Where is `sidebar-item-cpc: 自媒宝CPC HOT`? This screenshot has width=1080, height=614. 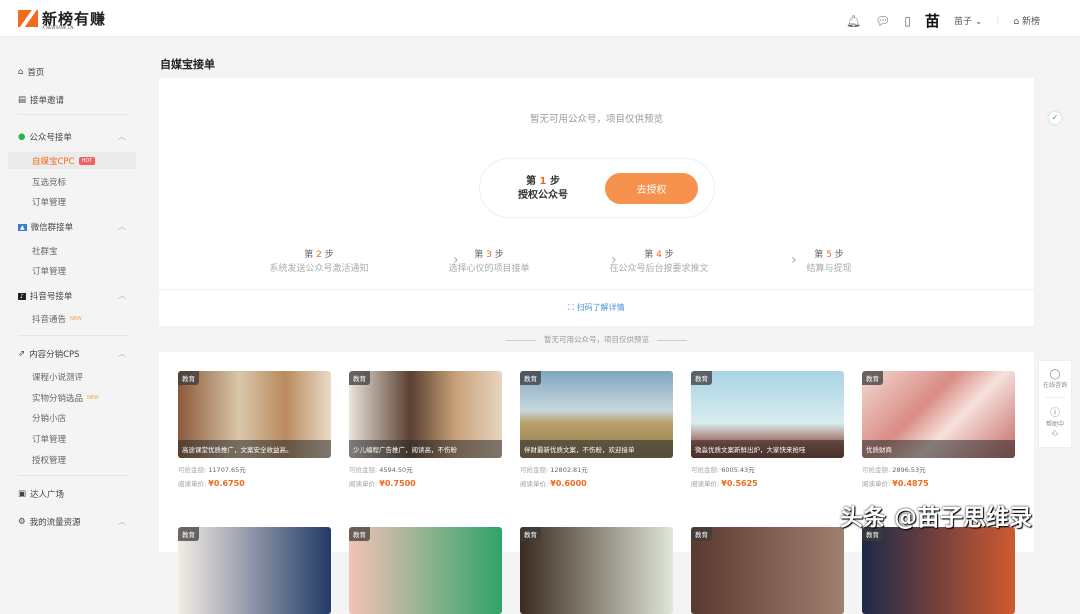 sidebar-item-cpc: 自媒宝CPC HOT is located at coordinates (72, 160).